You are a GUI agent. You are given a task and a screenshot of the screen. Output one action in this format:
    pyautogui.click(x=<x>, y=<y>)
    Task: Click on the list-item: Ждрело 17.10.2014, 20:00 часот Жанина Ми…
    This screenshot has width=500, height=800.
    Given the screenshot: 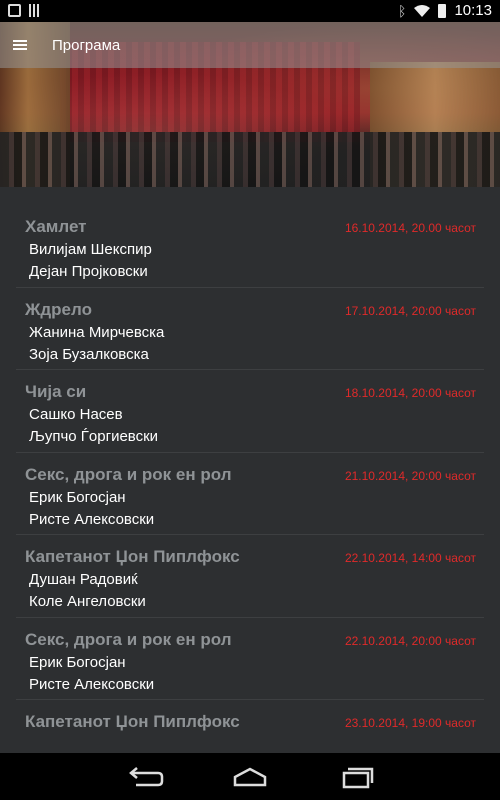 What is the action you would take?
    pyautogui.click(x=250, y=329)
    